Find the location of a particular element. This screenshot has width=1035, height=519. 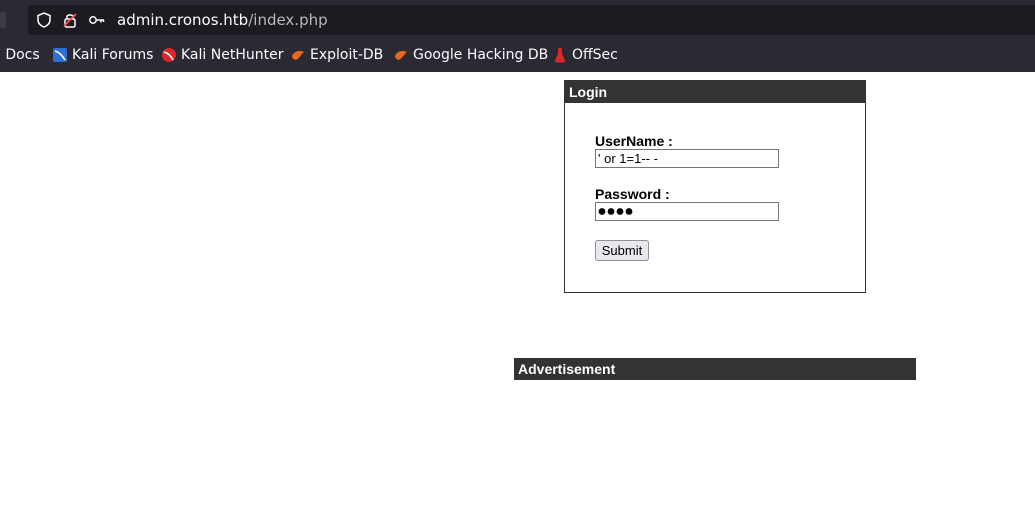

bookmark-label: OffSec is located at coordinates (595, 55).